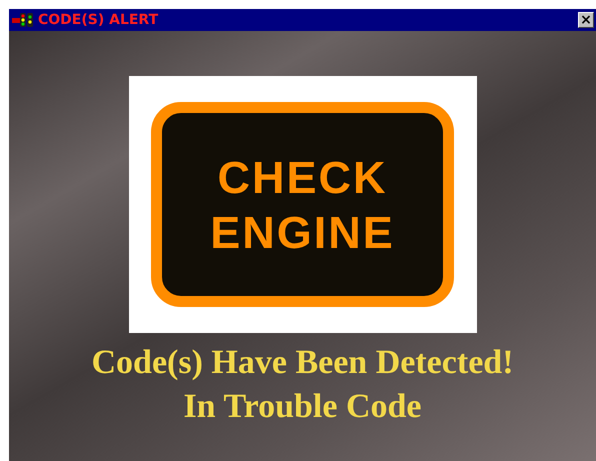 The image size is (596, 461). I want to click on alert-message: In Trouble Code, so click(302, 407).